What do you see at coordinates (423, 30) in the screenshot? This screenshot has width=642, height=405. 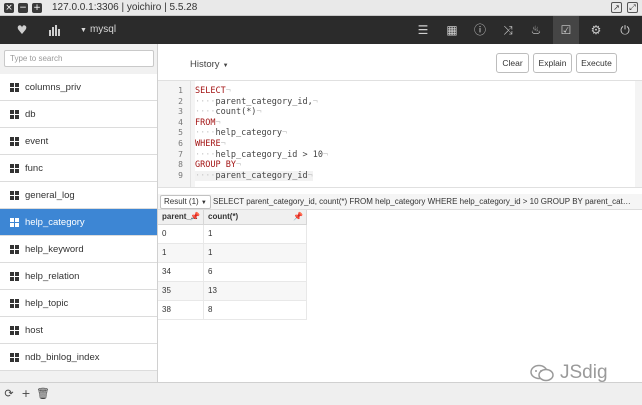 I see `menu-icon: ☰` at bounding box center [423, 30].